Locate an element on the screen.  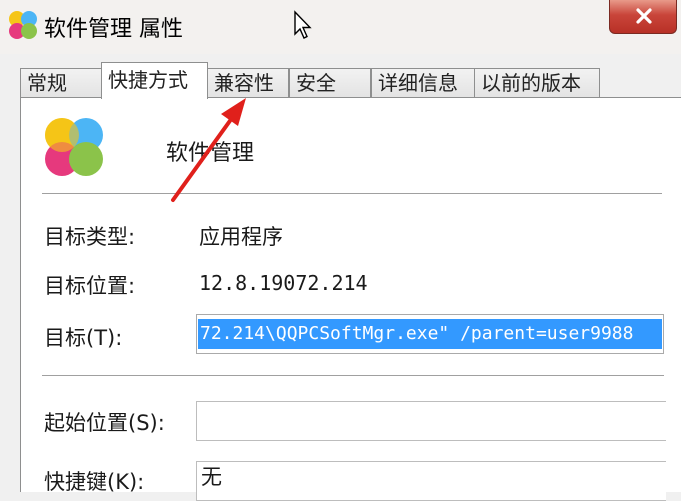
window-title: 软件管理 属性 is located at coordinates (113, 29).